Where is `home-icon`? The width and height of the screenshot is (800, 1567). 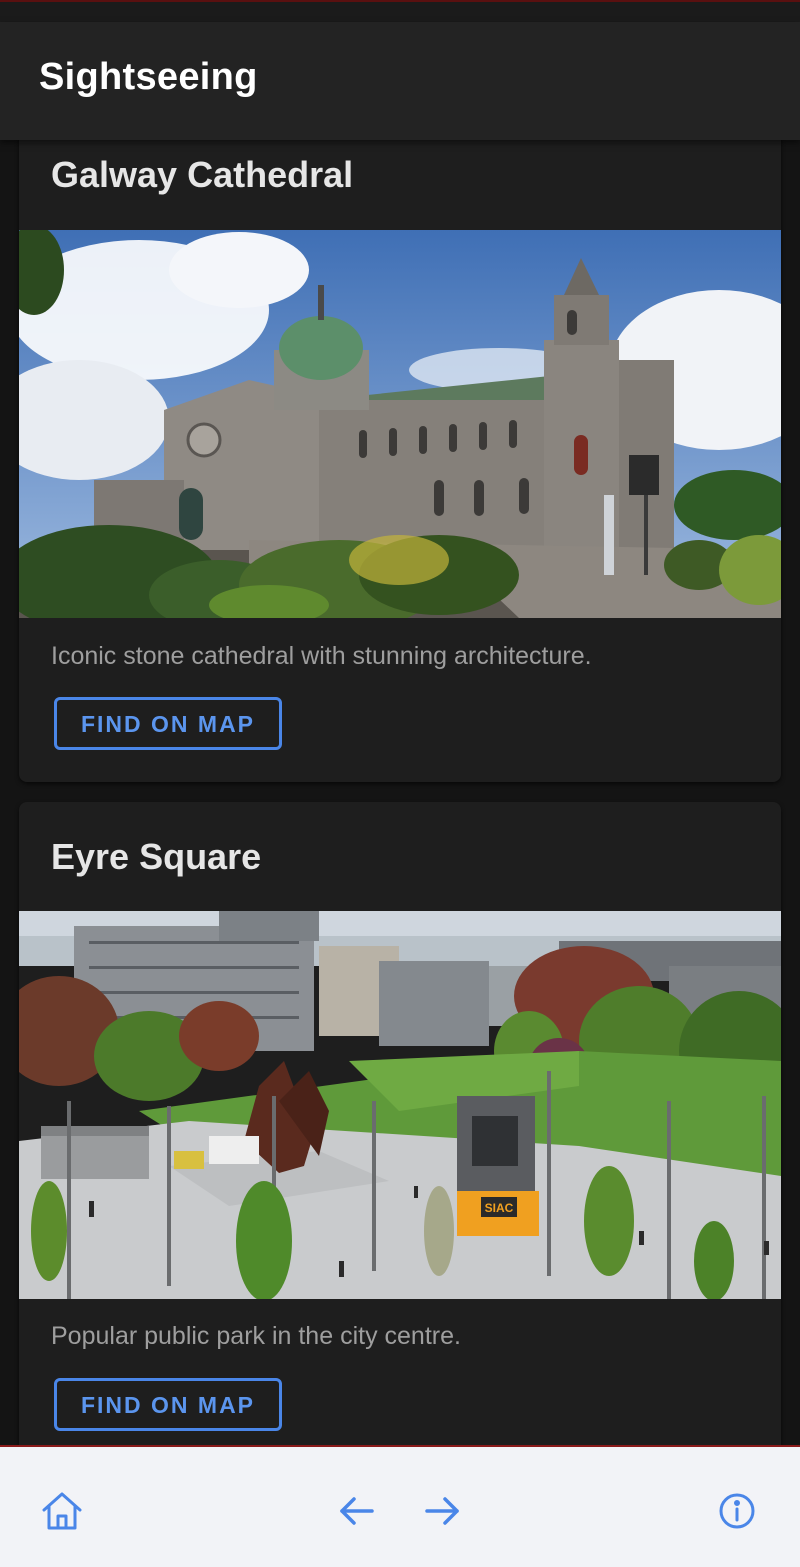
home-icon is located at coordinates (62, 1511).